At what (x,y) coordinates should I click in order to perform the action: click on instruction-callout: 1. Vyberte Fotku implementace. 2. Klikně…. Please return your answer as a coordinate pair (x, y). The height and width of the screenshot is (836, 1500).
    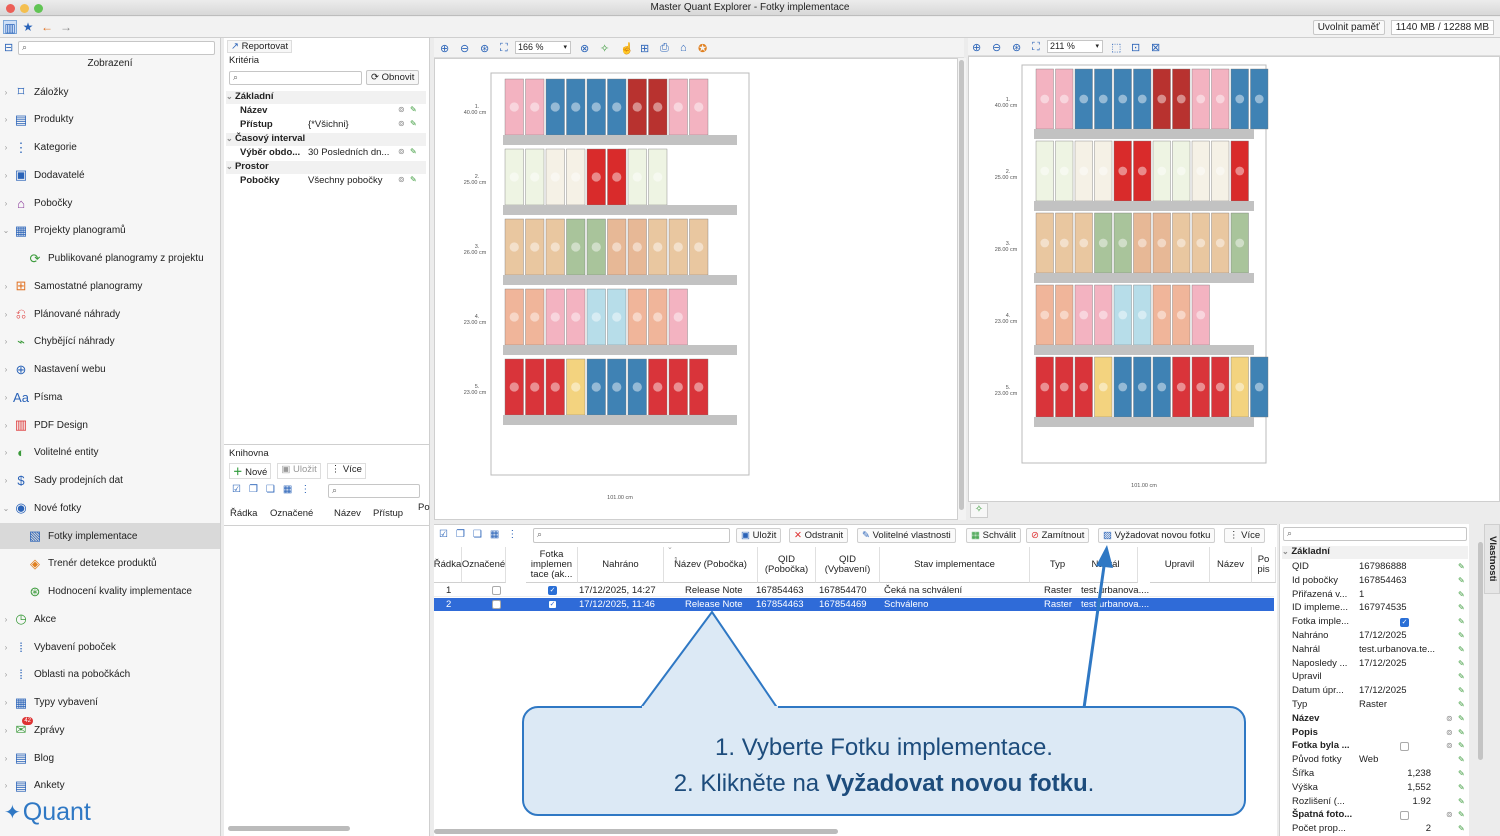
    Looking at the image, I should click on (884, 761).